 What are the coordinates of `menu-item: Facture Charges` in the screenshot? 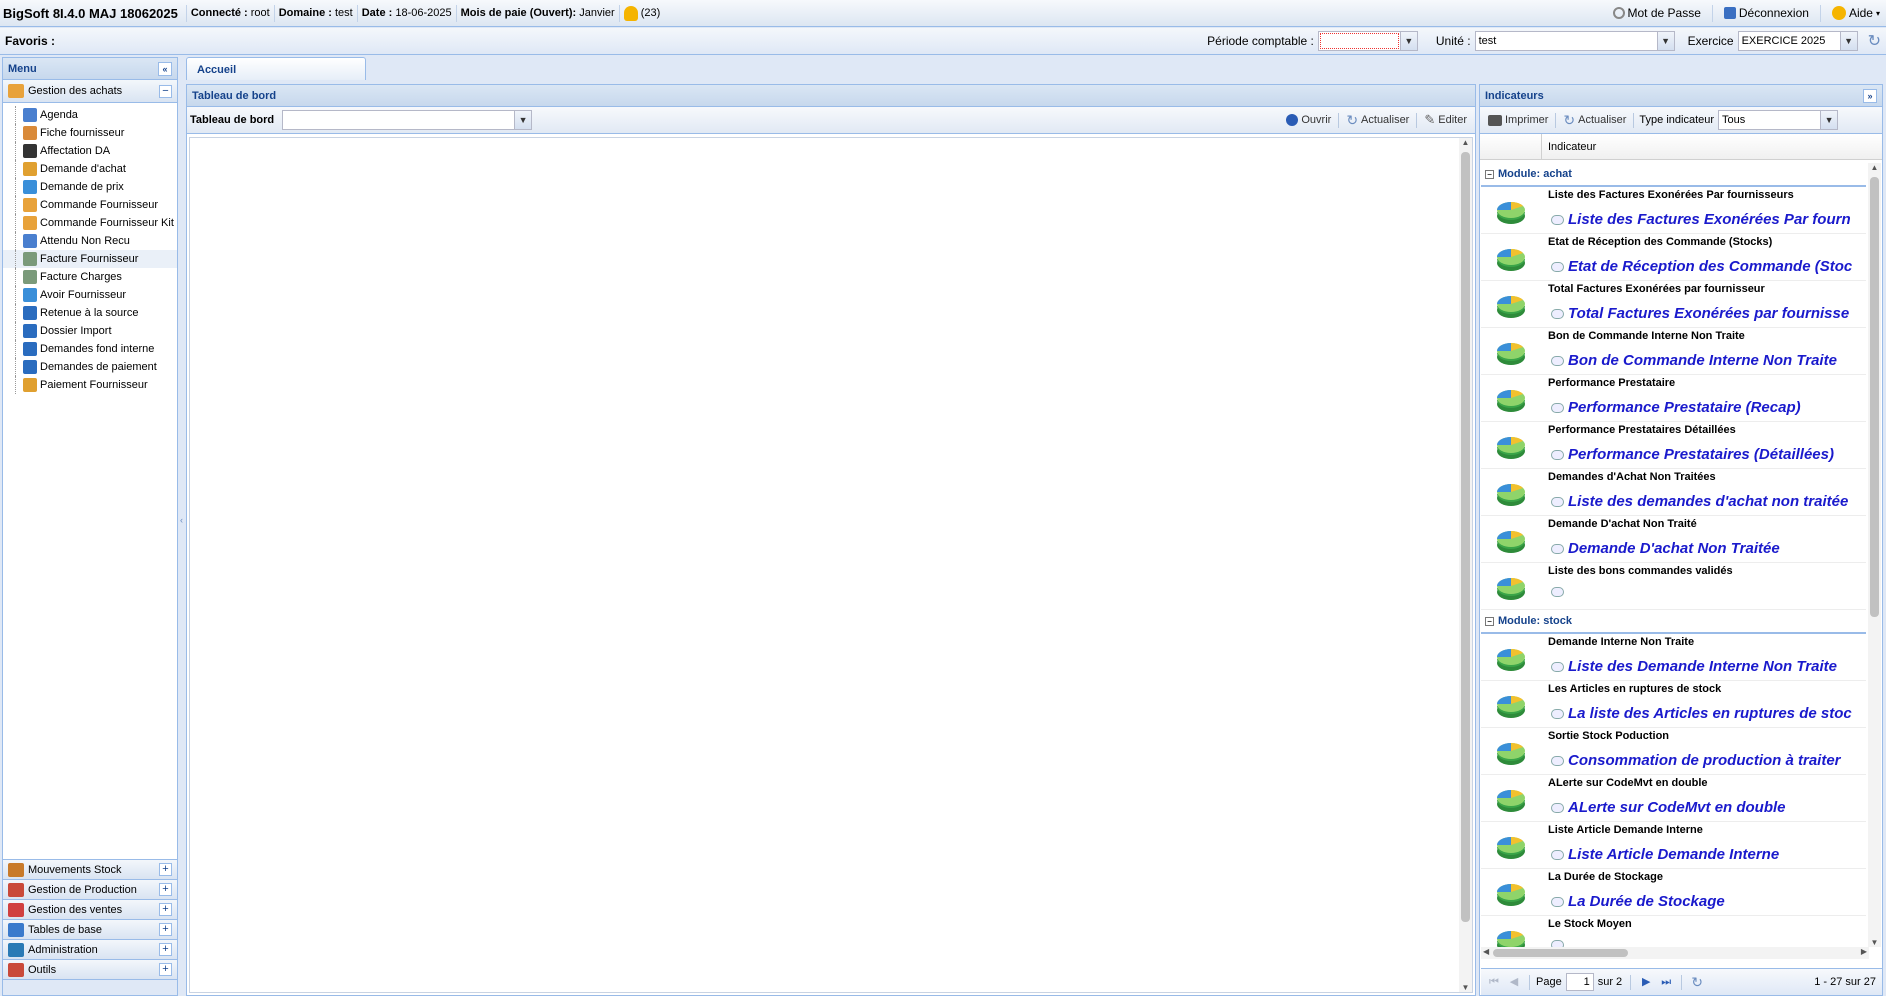 It's located at (90, 277).